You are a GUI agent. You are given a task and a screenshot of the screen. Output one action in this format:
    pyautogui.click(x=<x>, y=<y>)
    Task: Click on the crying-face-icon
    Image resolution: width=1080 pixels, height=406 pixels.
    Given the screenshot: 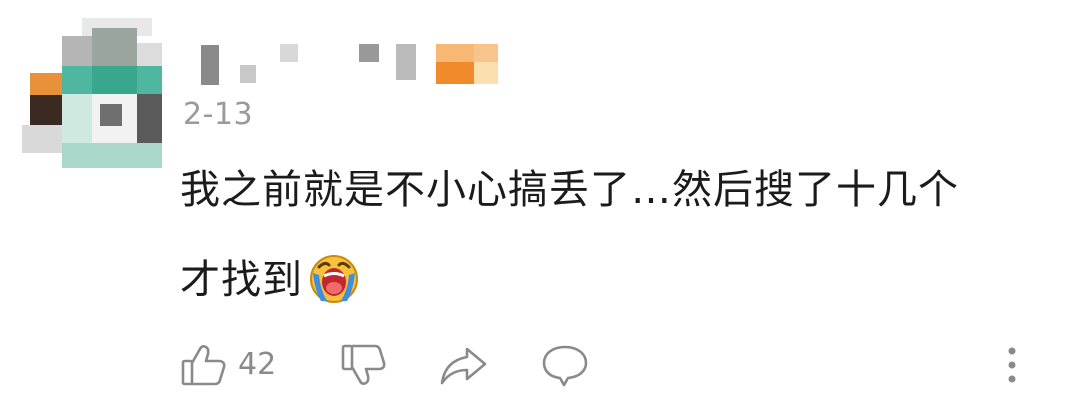 What is the action you would take?
    pyautogui.click(x=334, y=278)
    